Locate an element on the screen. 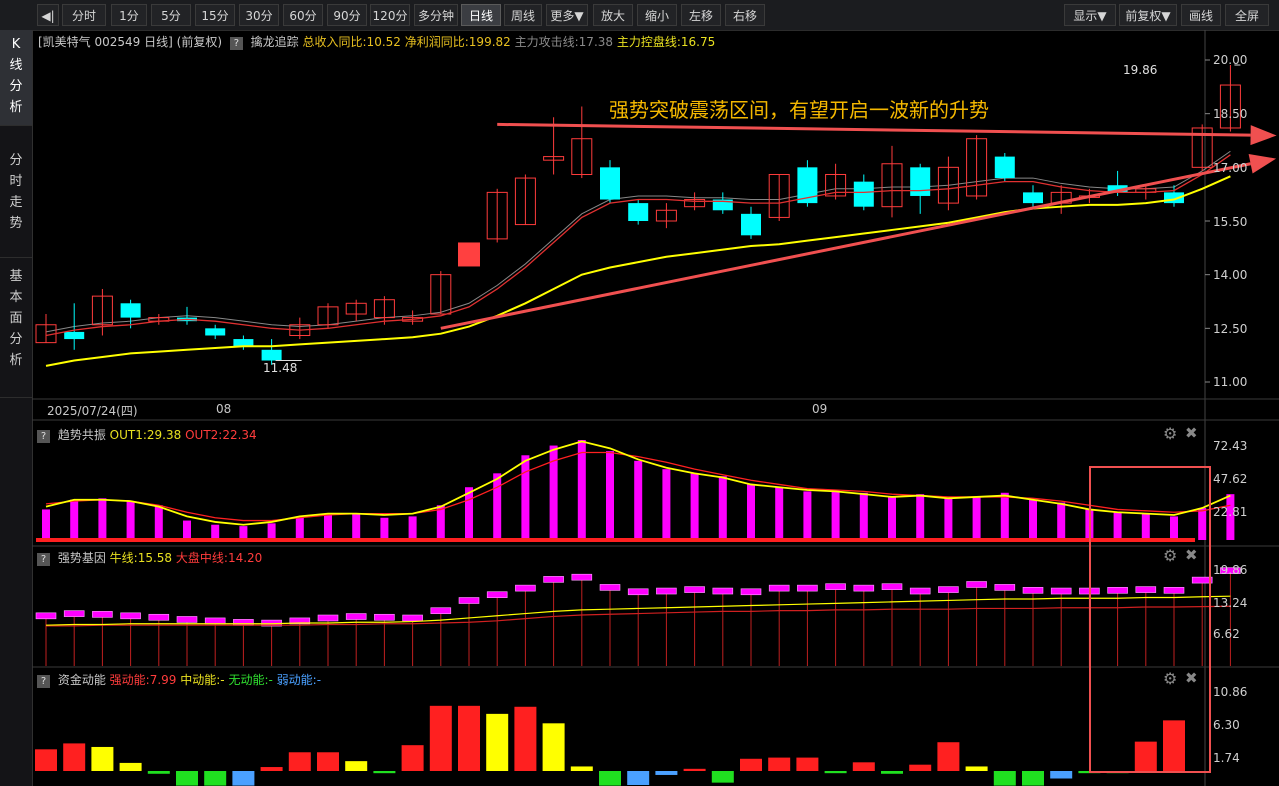 The image size is (1279, 786). period-tab: 60分 is located at coordinates (303, 15).